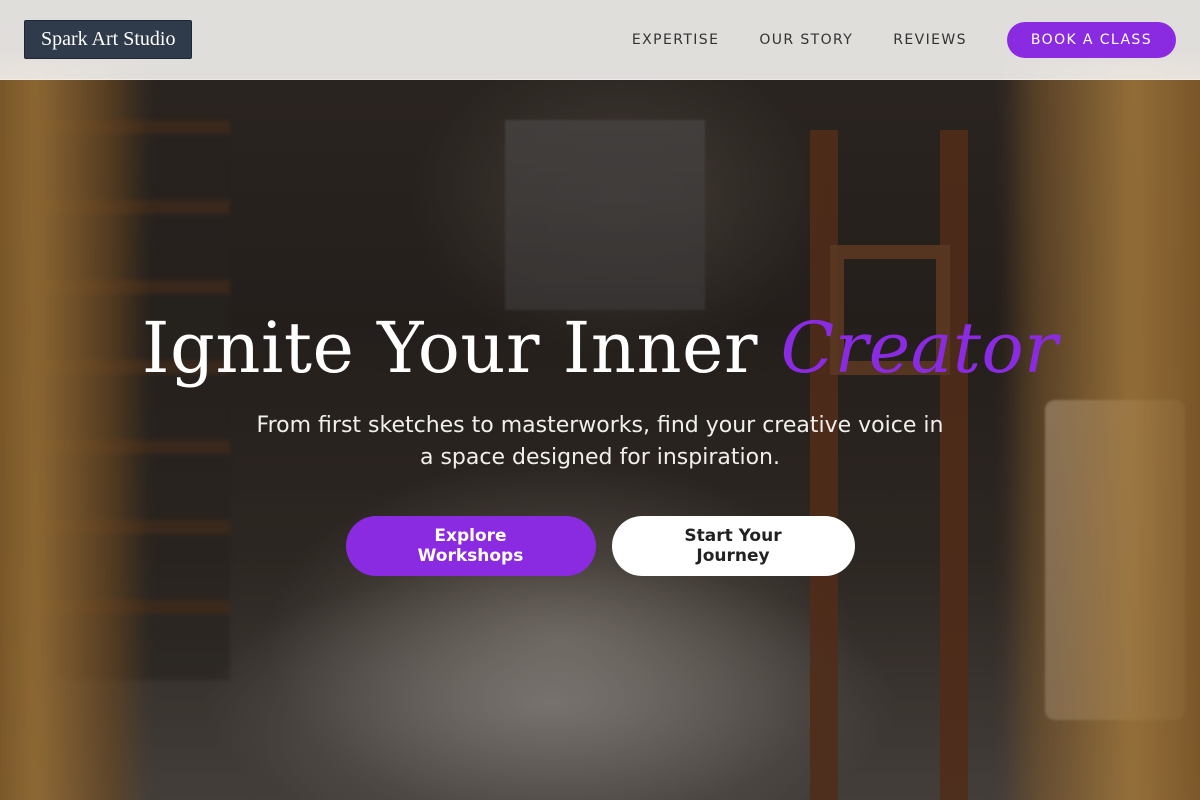  What do you see at coordinates (733, 546) in the screenshot?
I see `start-journey-button: Start Your Journey` at bounding box center [733, 546].